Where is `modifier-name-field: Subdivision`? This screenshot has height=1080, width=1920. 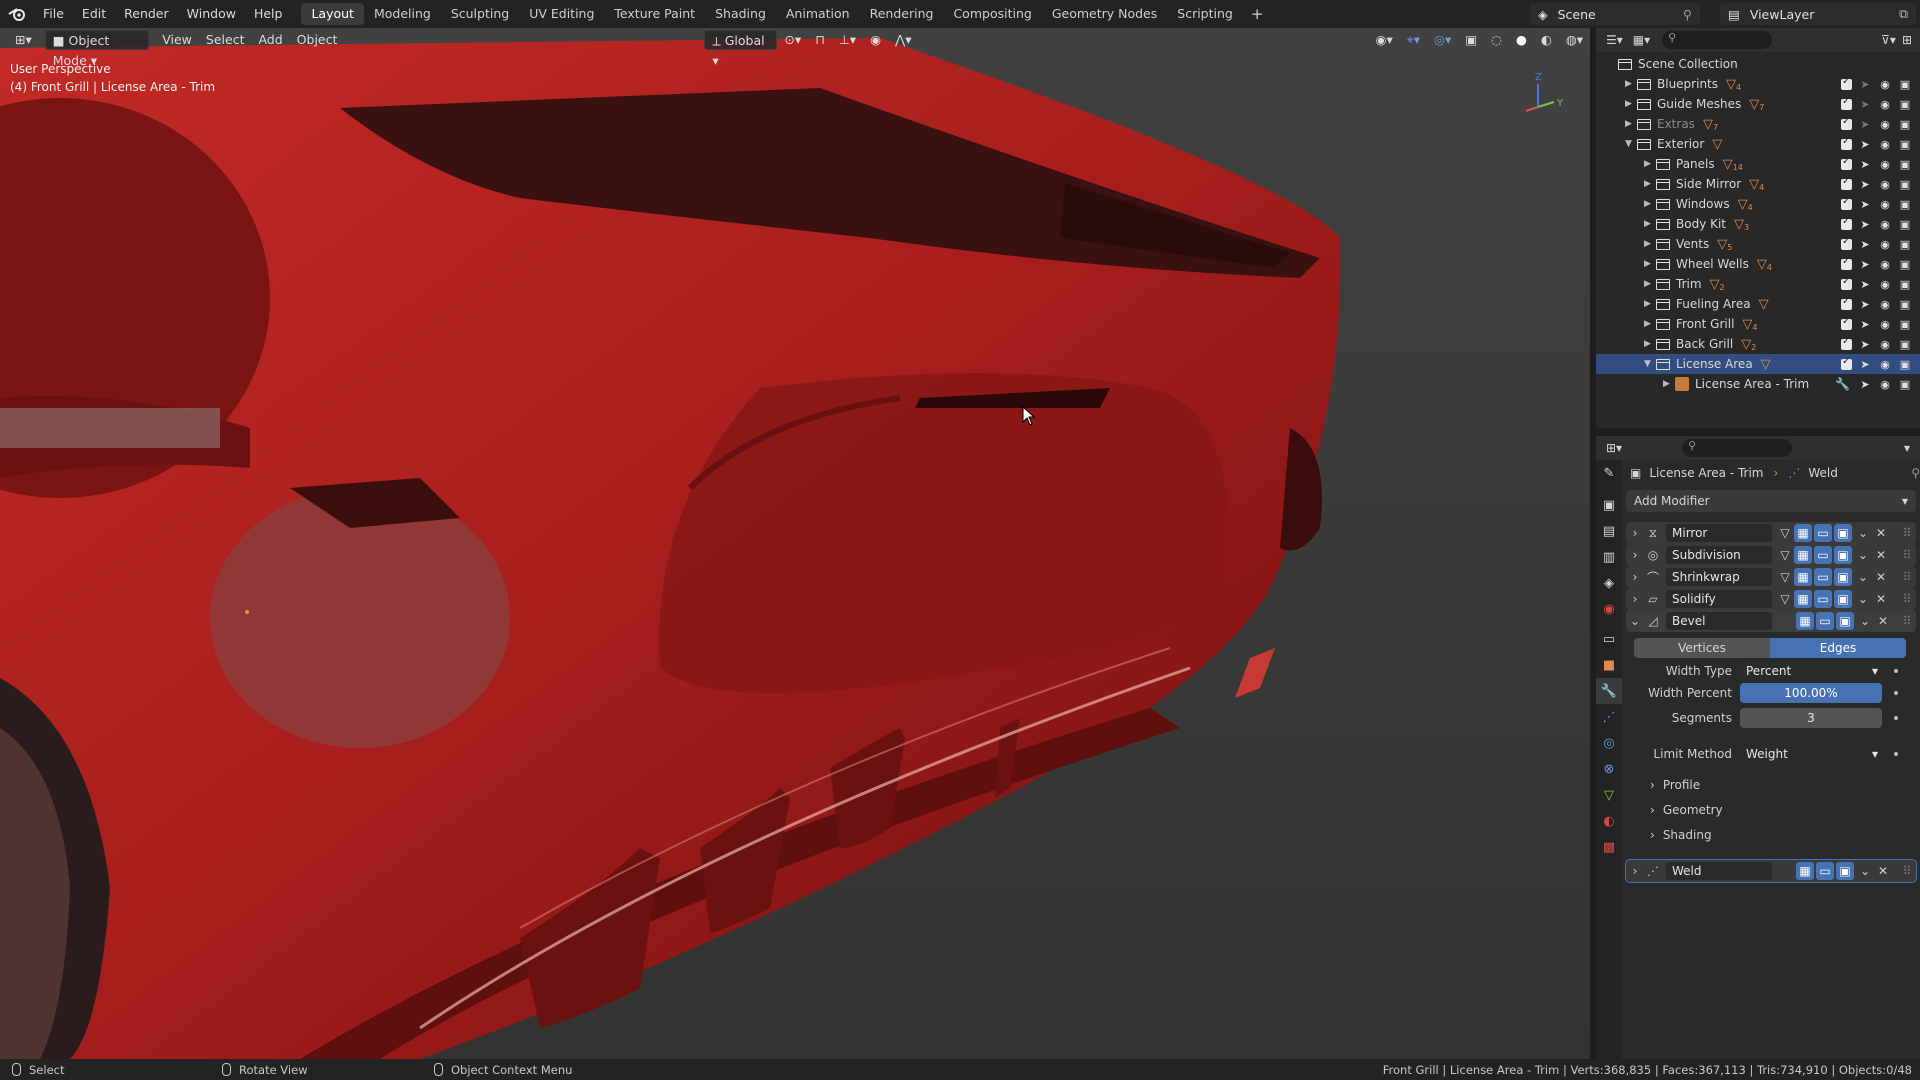 modifier-name-field: Subdivision is located at coordinates (1719, 555).